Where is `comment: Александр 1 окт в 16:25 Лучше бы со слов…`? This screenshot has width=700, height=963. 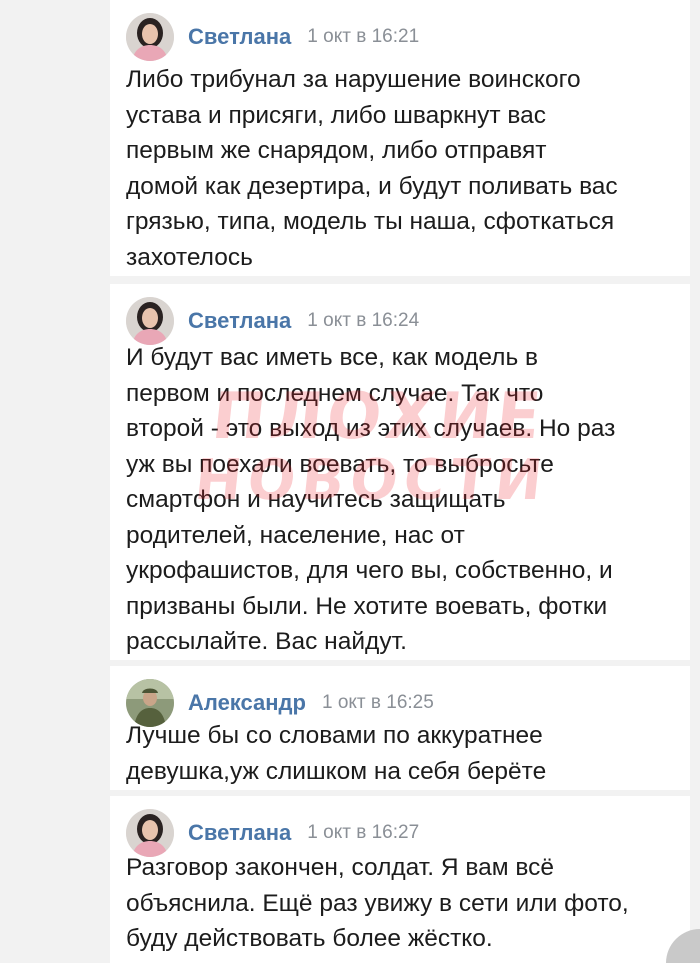
comment: Александр 1 окт в 16:25 Лучше бы со слов… is located at coordinates (400, 728).